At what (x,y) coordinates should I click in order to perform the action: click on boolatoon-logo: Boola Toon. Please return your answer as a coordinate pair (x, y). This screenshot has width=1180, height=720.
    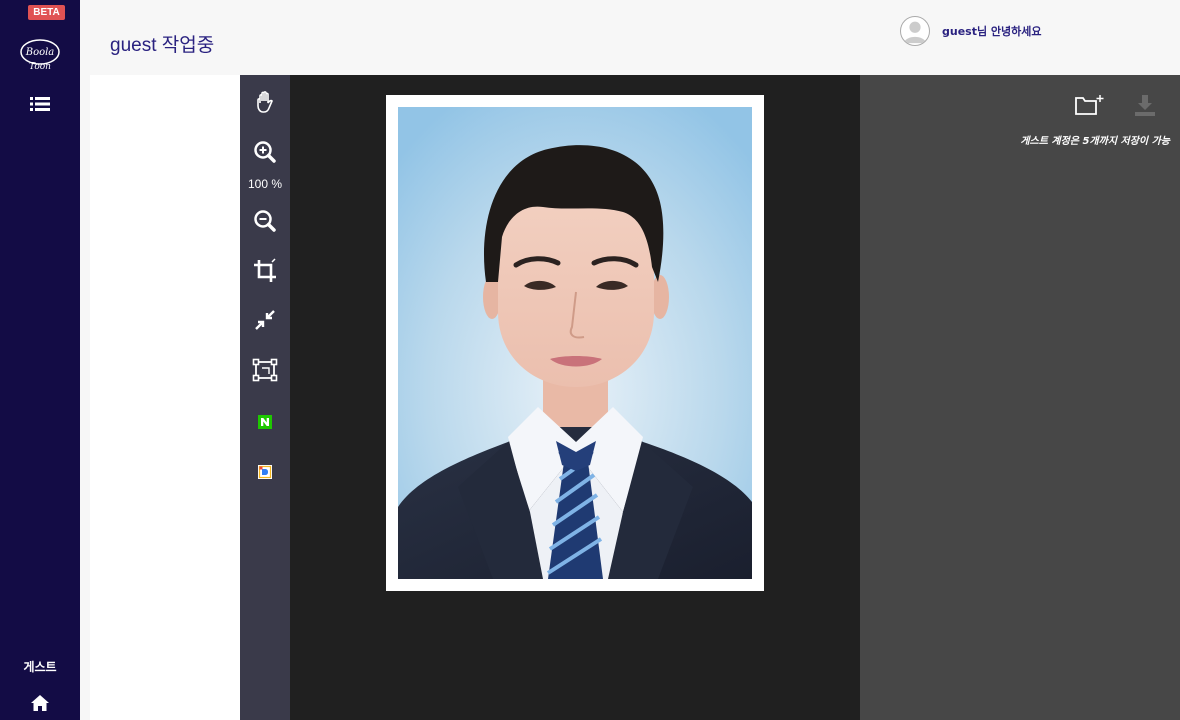
    Looking at the image, I should click on (40, 56).